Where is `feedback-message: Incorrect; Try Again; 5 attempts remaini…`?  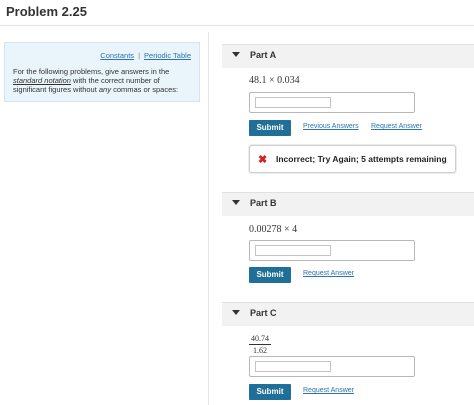
feedback-message: Incorrect; Try Again; 5 attempts remaini… is located at coordinates (361, 159).